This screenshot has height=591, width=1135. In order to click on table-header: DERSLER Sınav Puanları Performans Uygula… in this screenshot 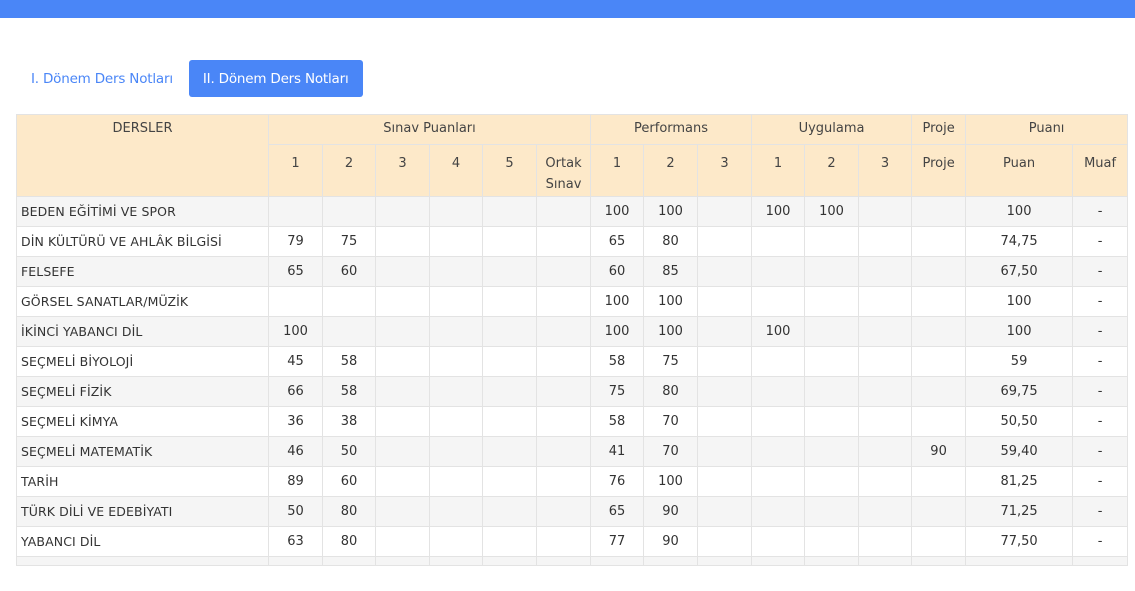, I will do `click(572, 155)`.